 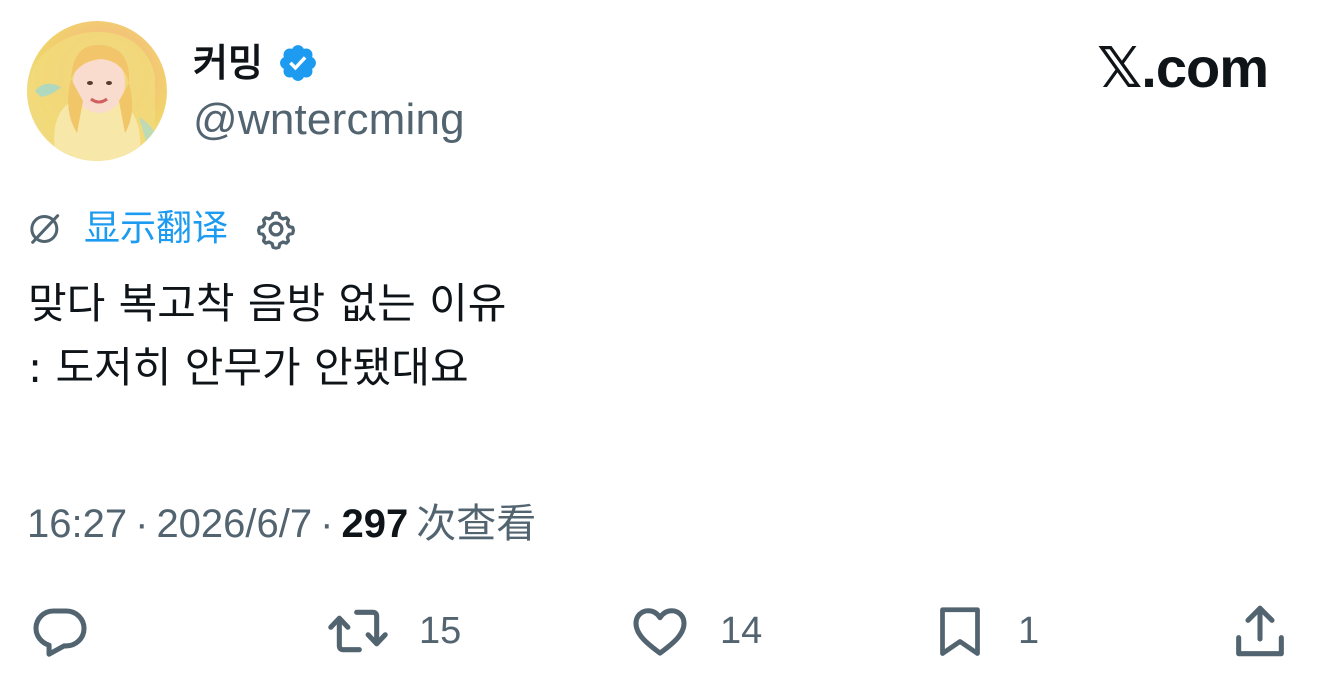 What do you see at coordinates (374, 524) in the screenshot?
I see `views-count: 297` at bounding box center [374, 524].